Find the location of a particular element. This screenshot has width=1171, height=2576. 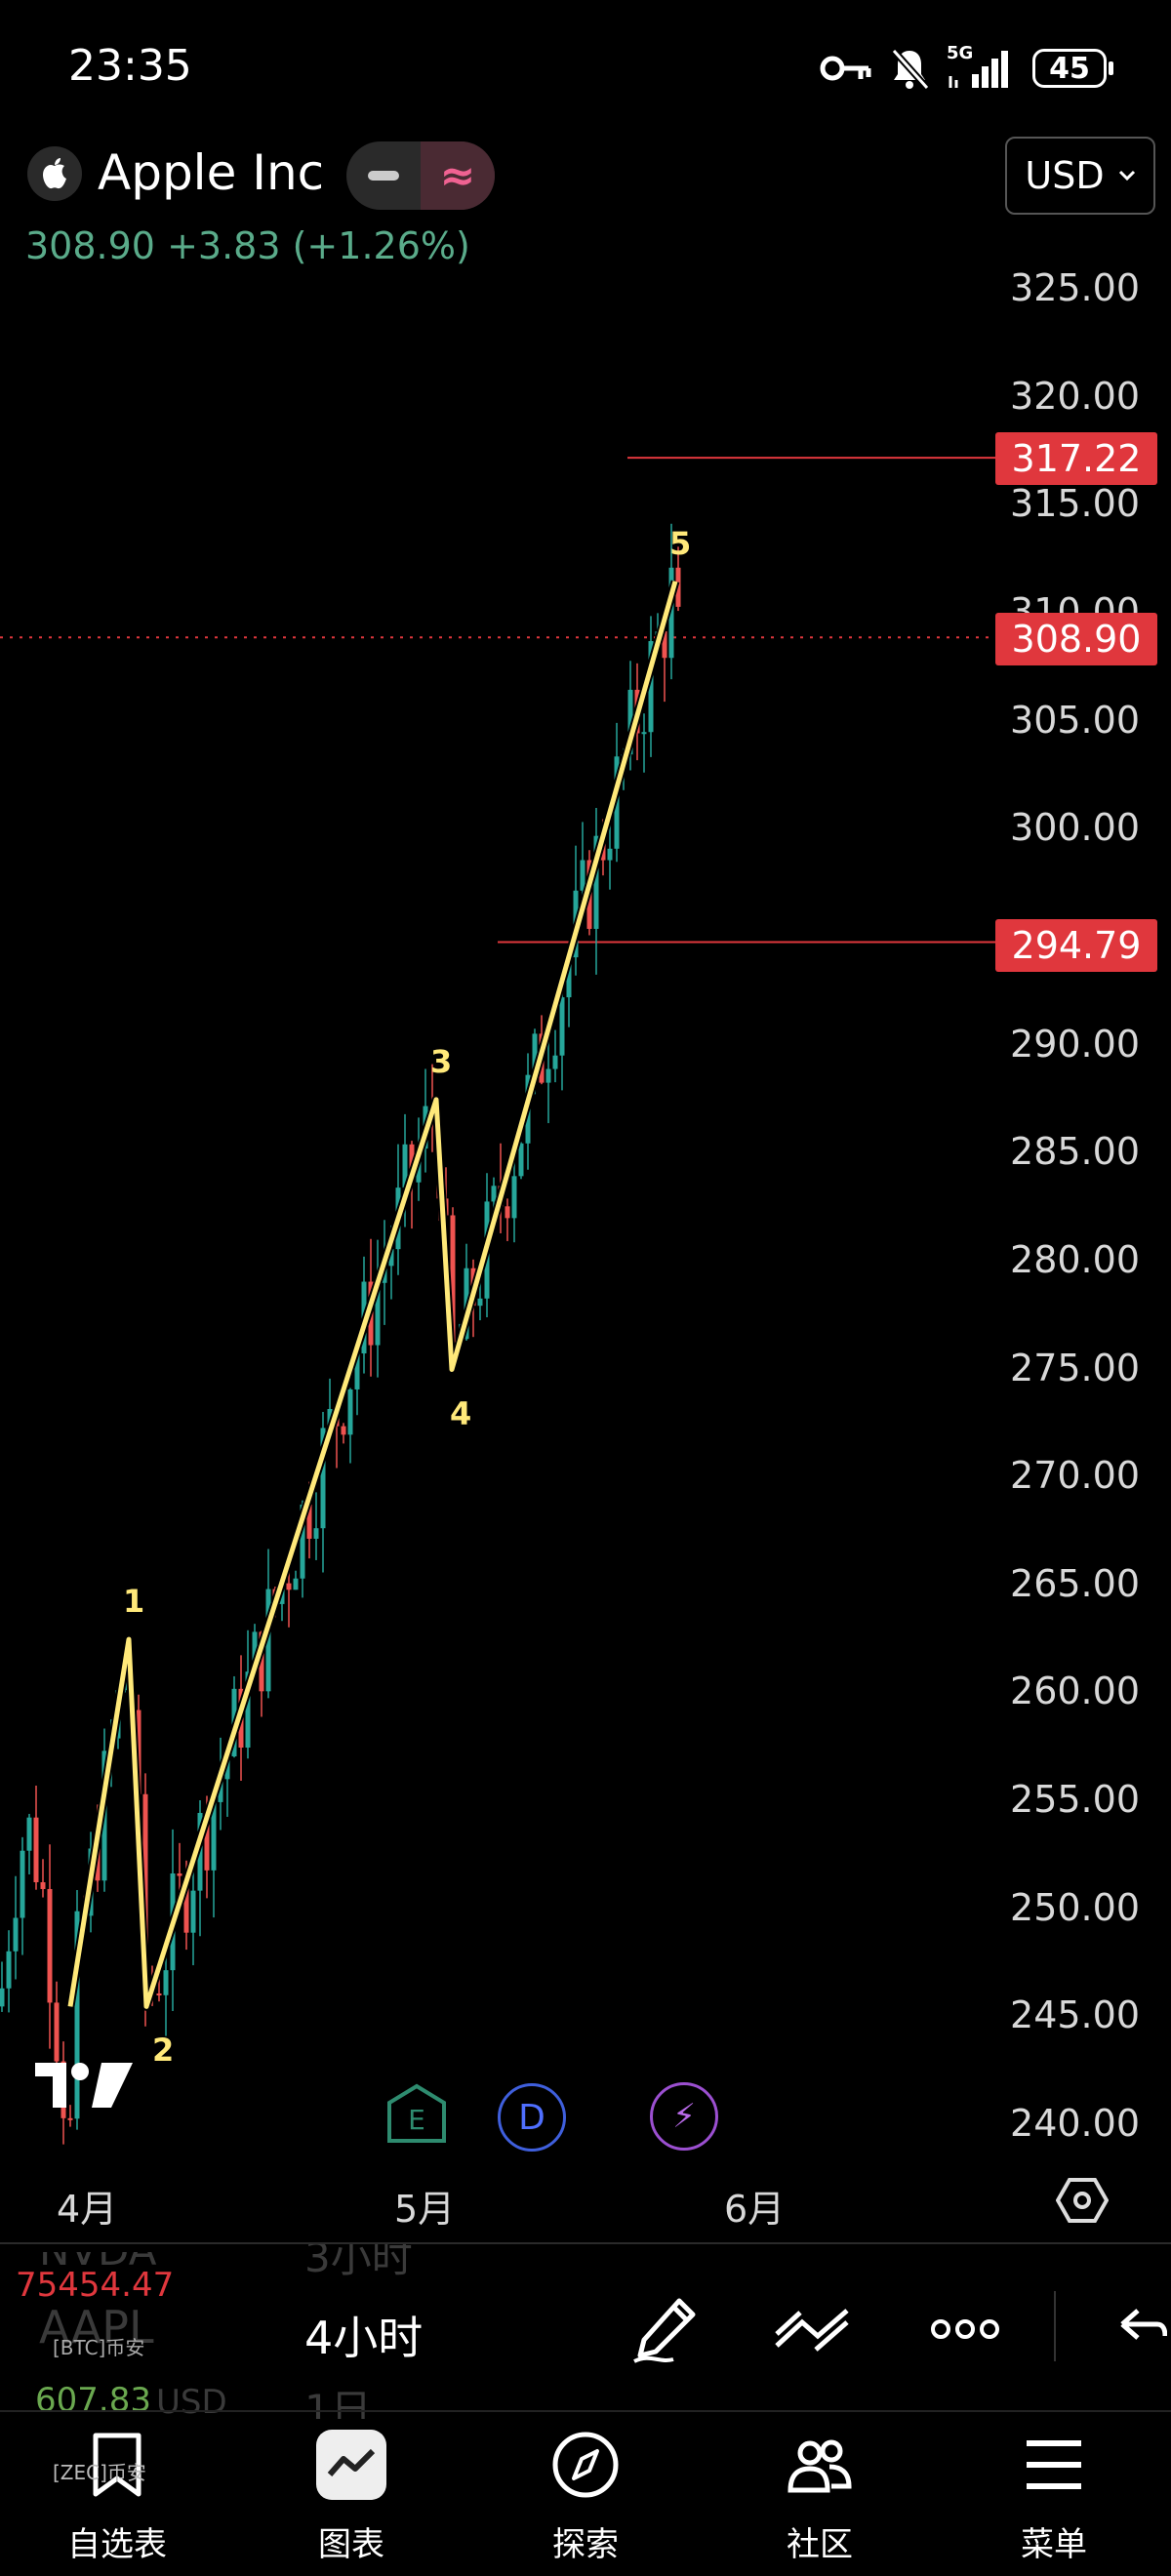

nav-label: 图表 is located at coordinates (351, 2544).